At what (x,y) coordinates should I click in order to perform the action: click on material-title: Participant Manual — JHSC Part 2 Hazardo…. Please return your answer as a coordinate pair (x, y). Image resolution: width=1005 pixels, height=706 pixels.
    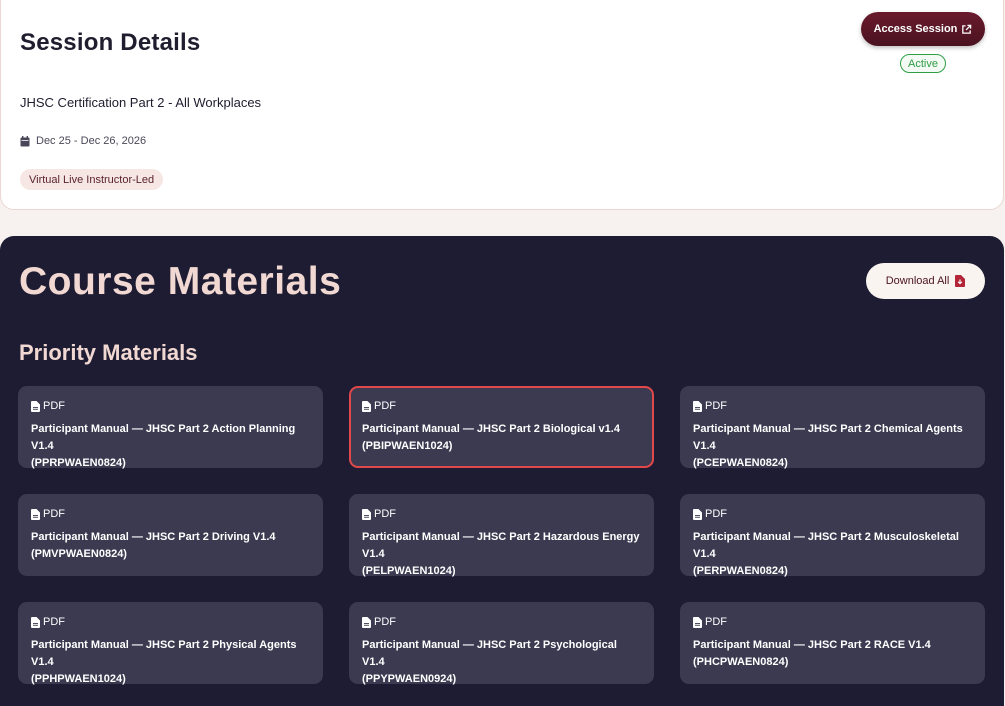
    Looking at the image, I should click on (501, 554).